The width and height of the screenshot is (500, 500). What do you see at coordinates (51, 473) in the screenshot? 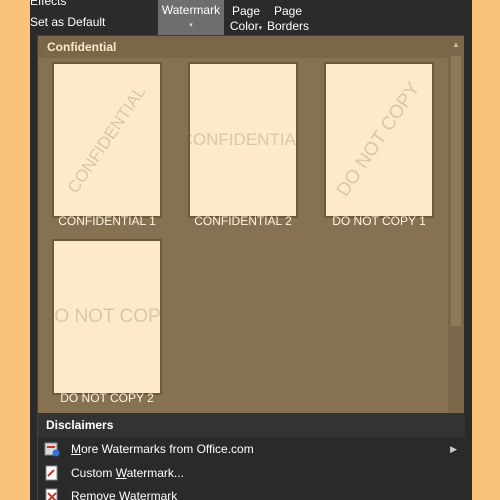
I see `custom-watermark-icon` at bounding box center [51, 473].